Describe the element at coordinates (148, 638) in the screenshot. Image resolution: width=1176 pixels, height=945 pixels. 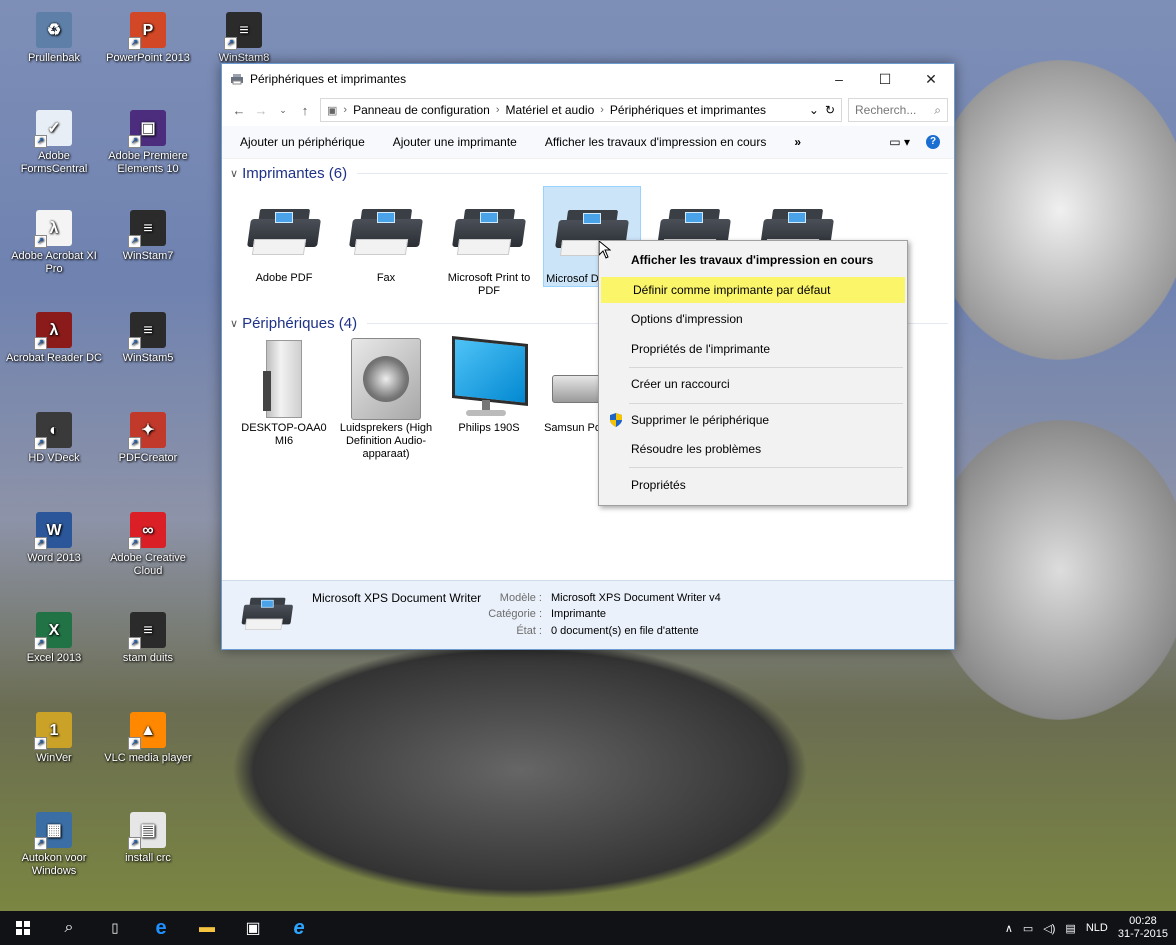
I see `desktop-icon: ≡ ↗ stam duits` at that location.